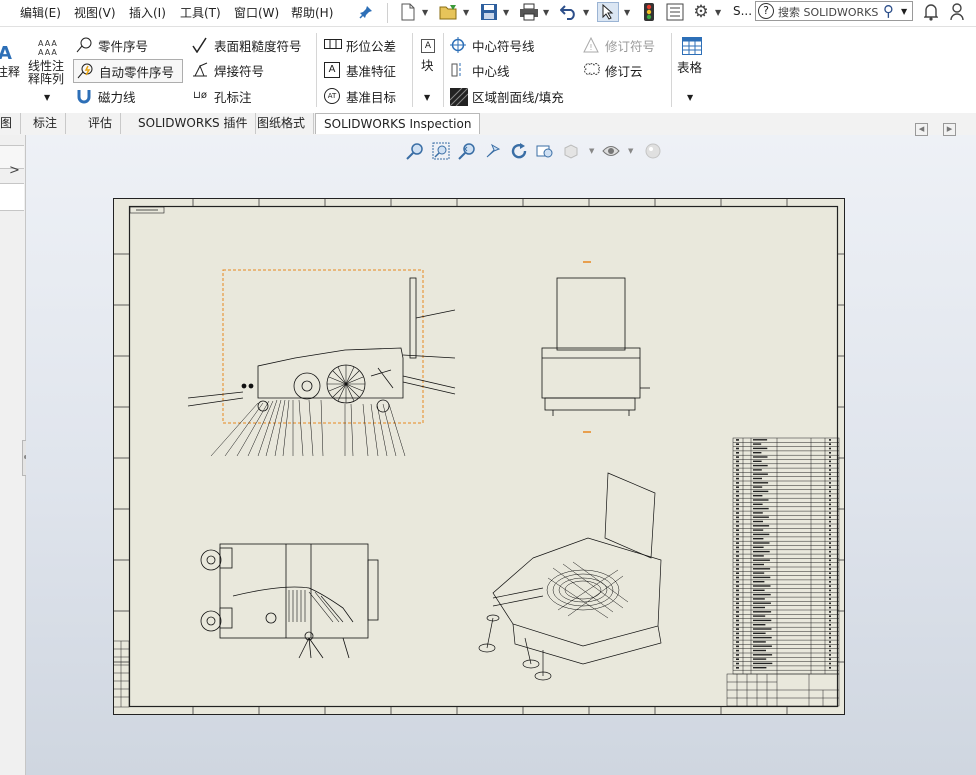  I want to click on previous-view-icon, so click(467, 151).